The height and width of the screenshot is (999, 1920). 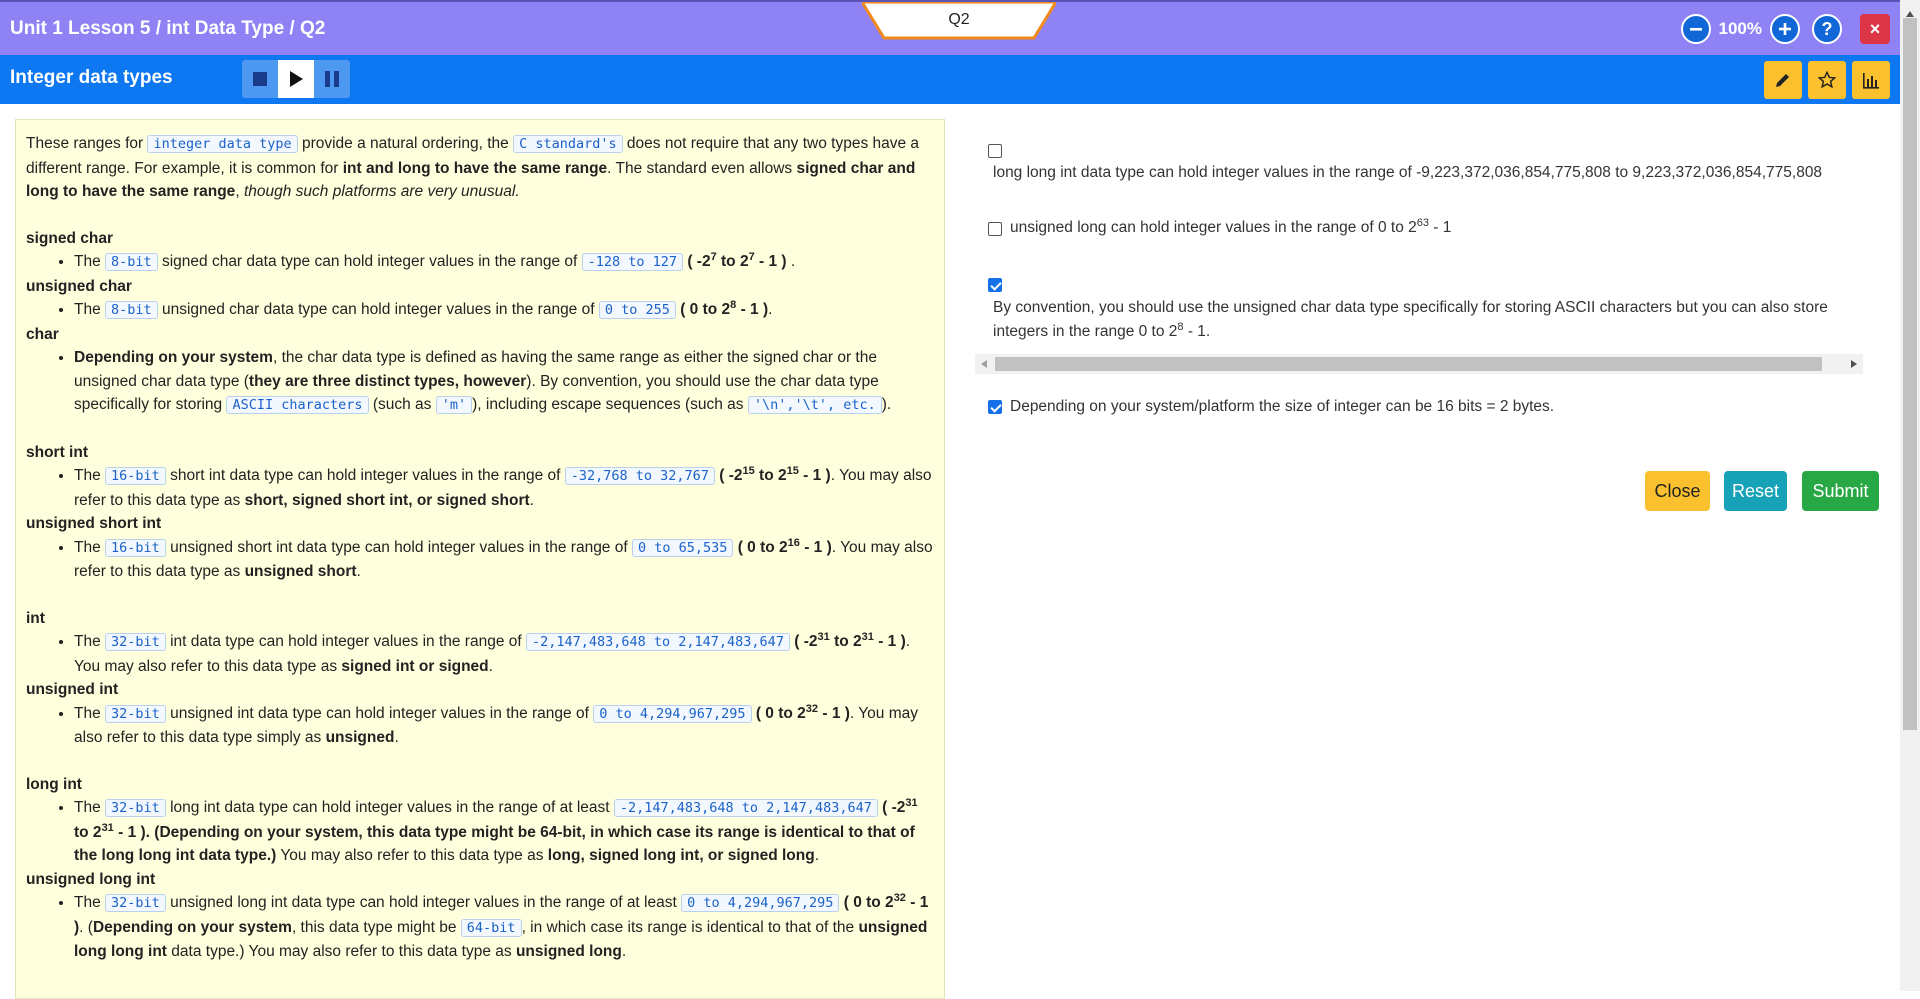 I want to click on breadcrumb: Unit 1 Lesson 5 / int Data Type / Q2, so click(x=168, y=28).